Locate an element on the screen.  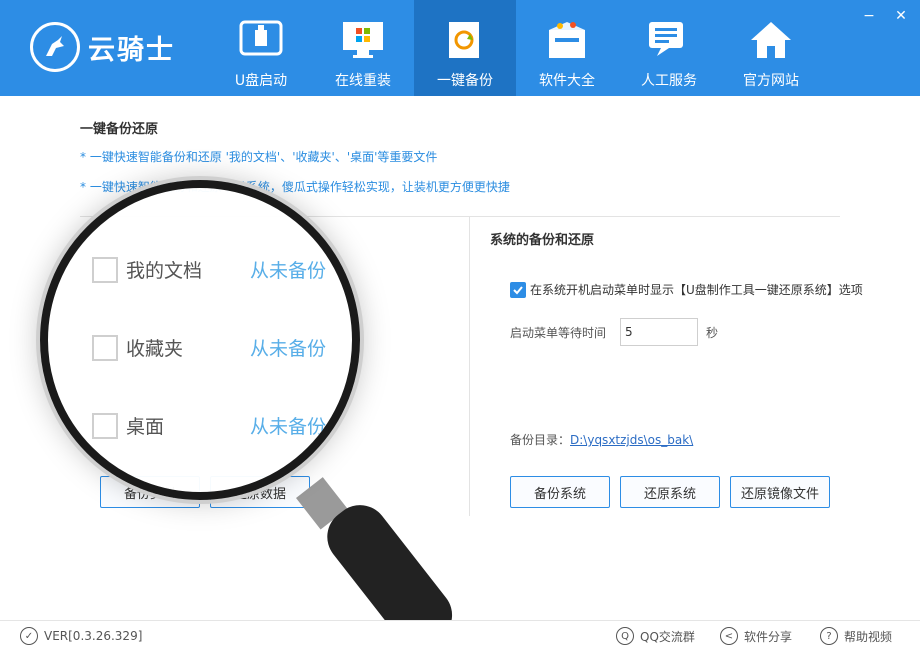
backup-dir-row: 备份目录：D:\yqsxtzjds\os_bak\ is located at coordinates (601, 439).